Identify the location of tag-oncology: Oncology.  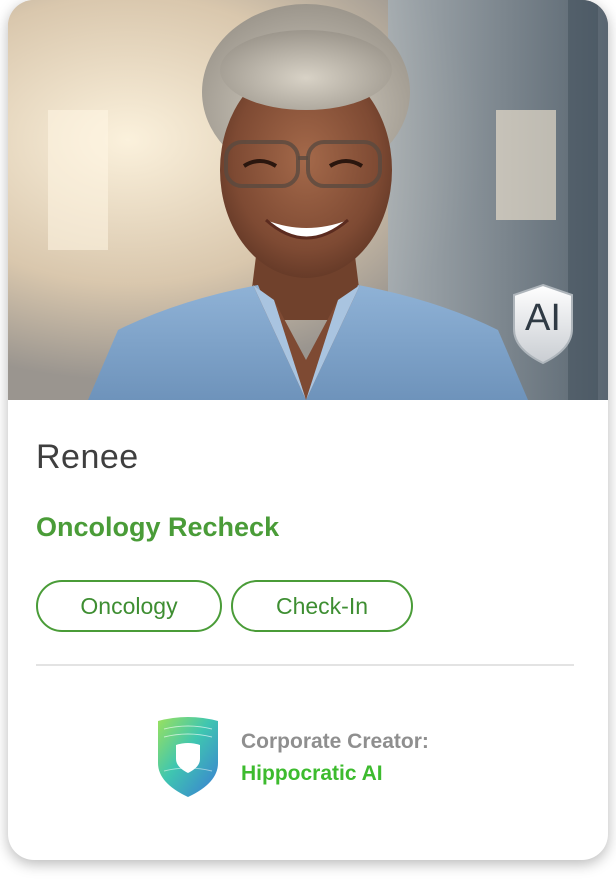
(129, 606).